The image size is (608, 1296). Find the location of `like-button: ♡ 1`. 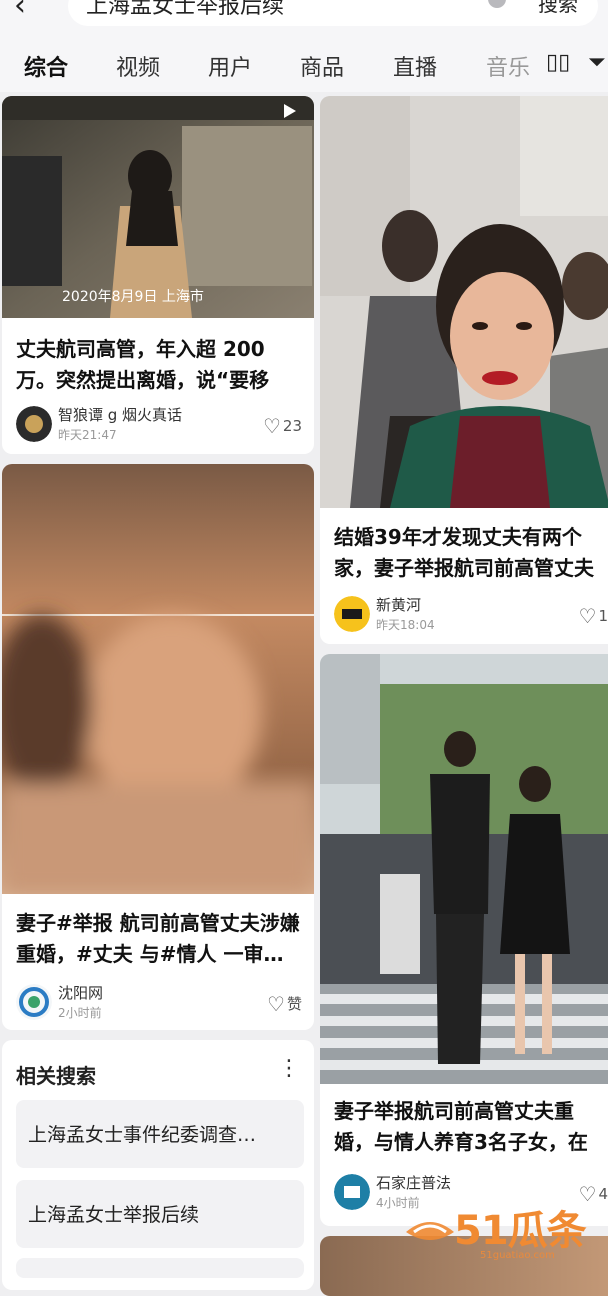

like-button: ♡ 1 is located at coordinates (593, 616).